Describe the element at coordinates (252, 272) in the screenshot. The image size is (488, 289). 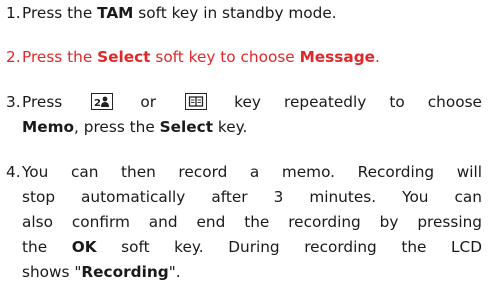
I see `step-4-line-5: shows "Recording".` at that location.